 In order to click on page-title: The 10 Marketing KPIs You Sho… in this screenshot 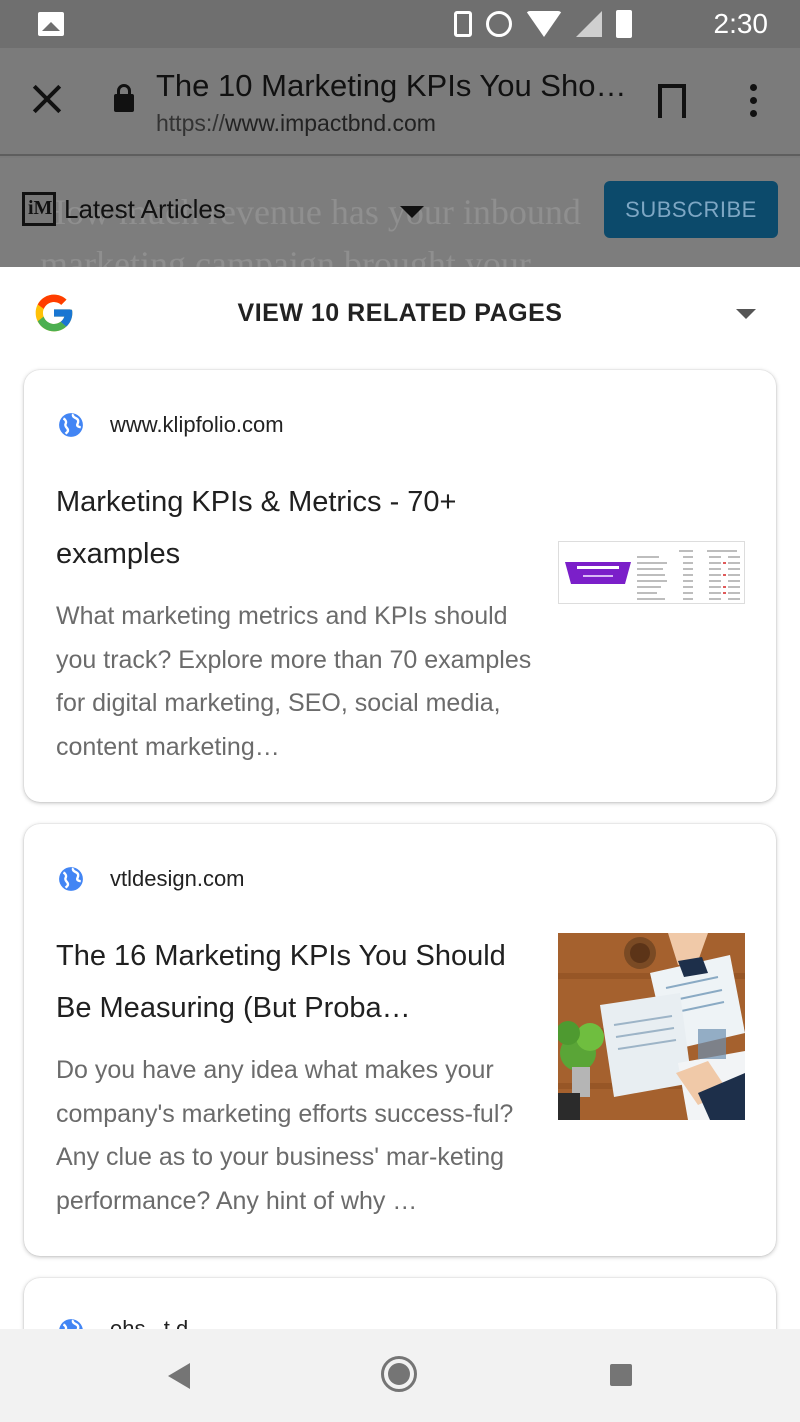, I will do `click(391, 86)`.